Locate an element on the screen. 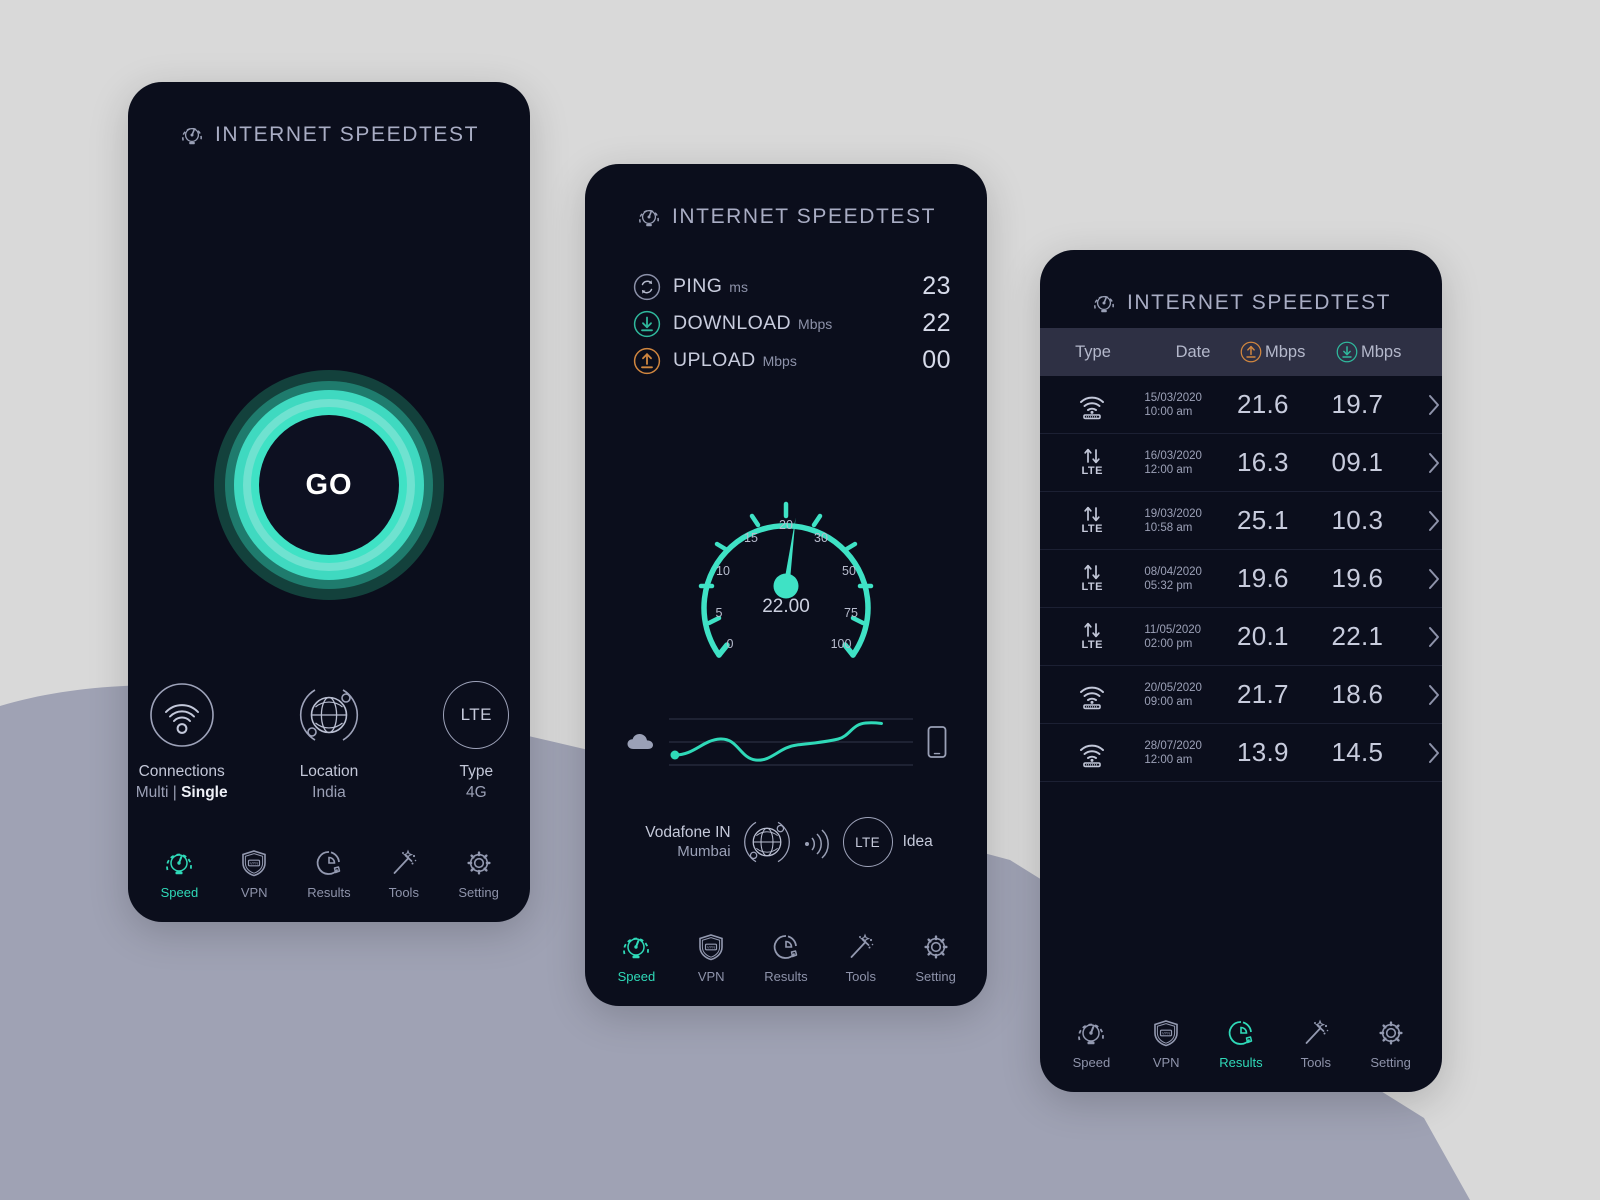 Image resolution: width=1600 pixels, height=1200 pixels. carrier-info-row: Vodafone IN Mumbai LTE Idea is located at coordinates (789, 842).